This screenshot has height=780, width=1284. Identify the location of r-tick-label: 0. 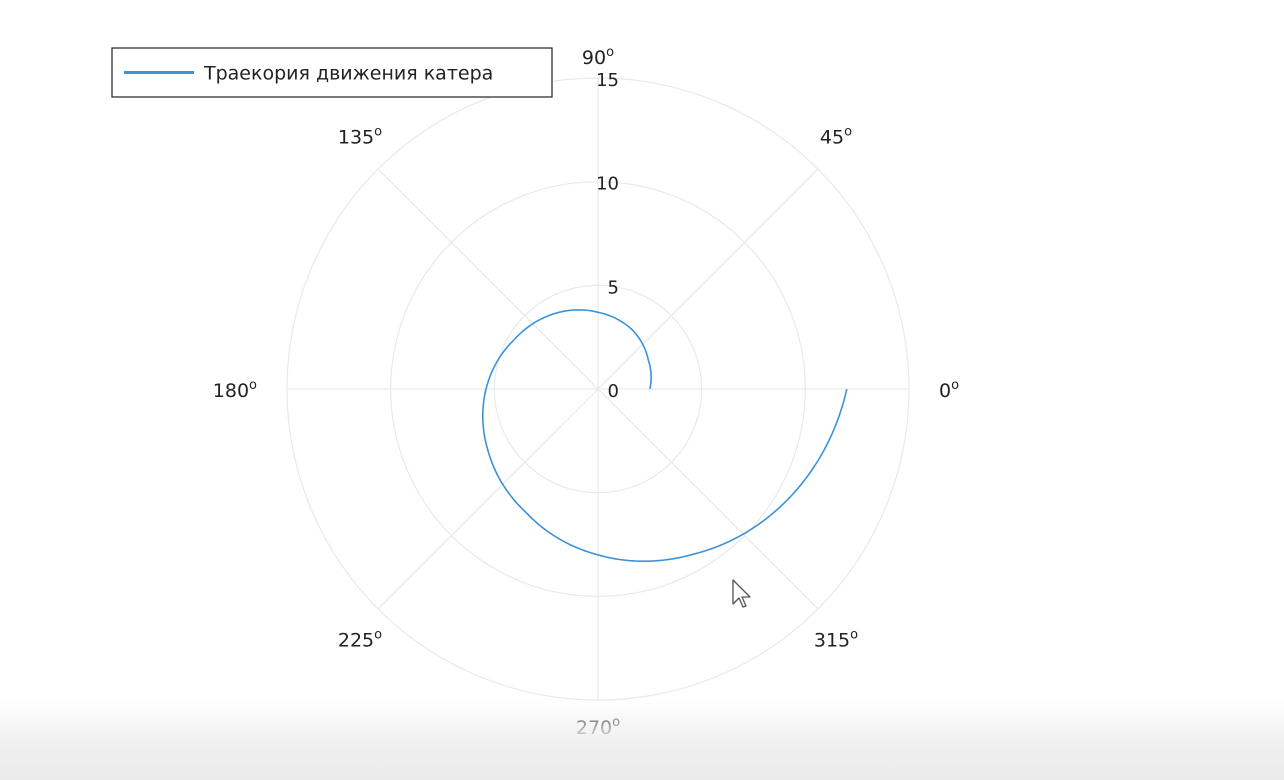
(613, 391).